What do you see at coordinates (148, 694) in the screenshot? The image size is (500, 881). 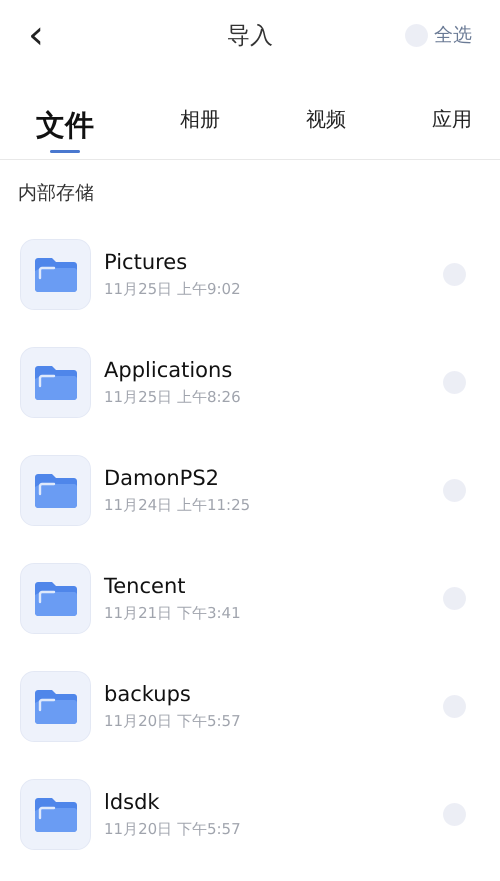 I see `folder-name: backups` at bounding box center [148, 694].